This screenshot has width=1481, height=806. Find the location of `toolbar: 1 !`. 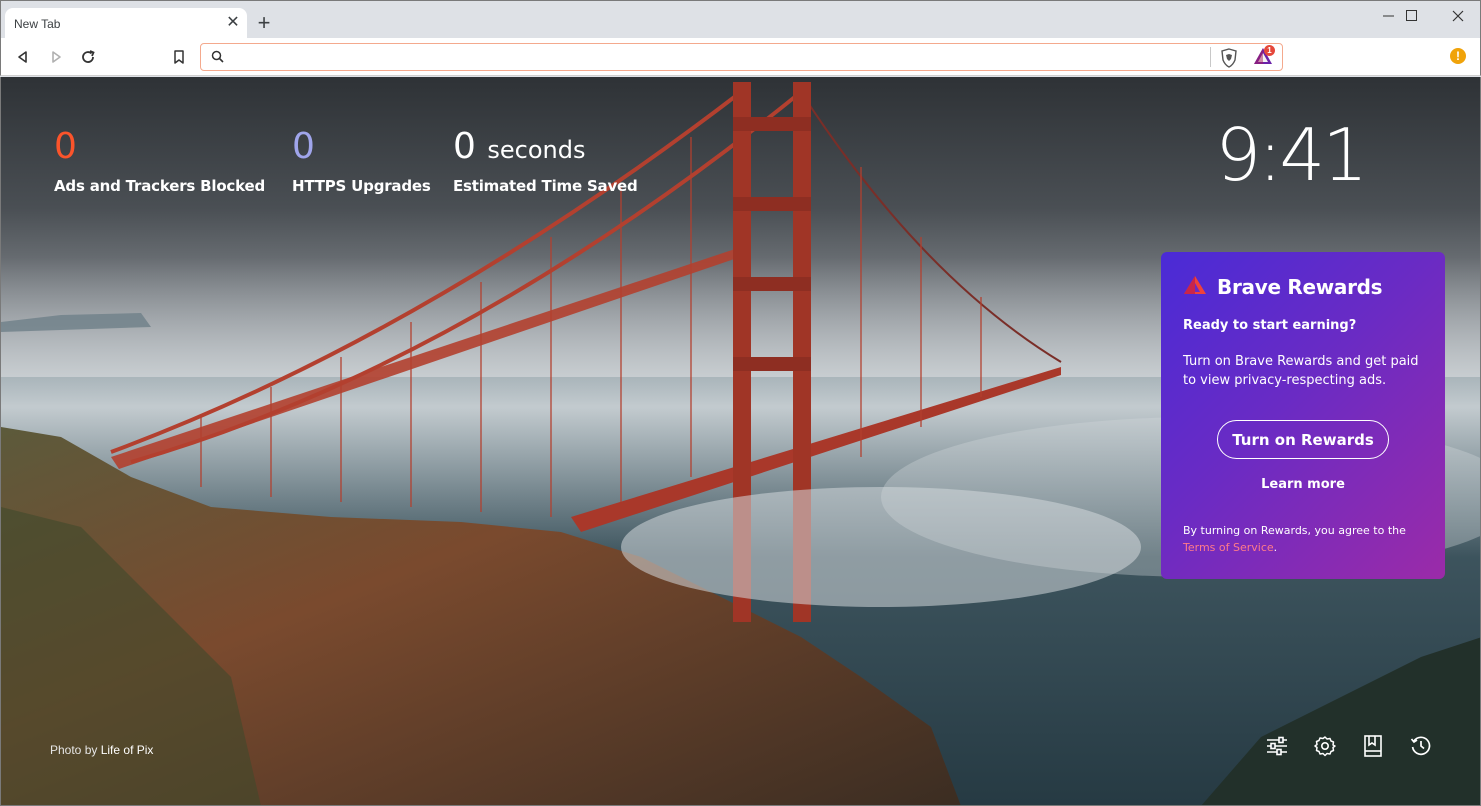

toolbar: 1 ! is located at coordinates (740, 57).